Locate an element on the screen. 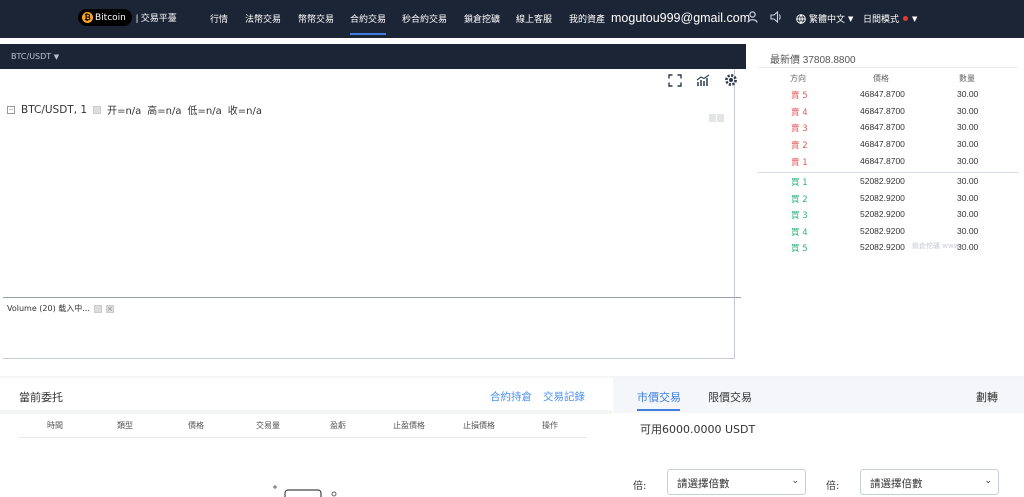  col-volume: 交易量 is located at coordinates (268, 425).